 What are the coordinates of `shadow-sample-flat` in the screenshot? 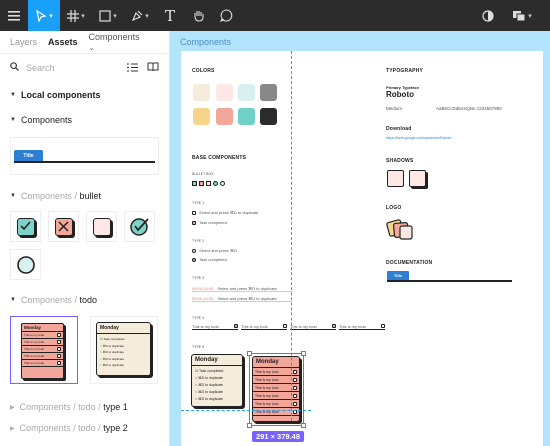 It's located at (395, 178).